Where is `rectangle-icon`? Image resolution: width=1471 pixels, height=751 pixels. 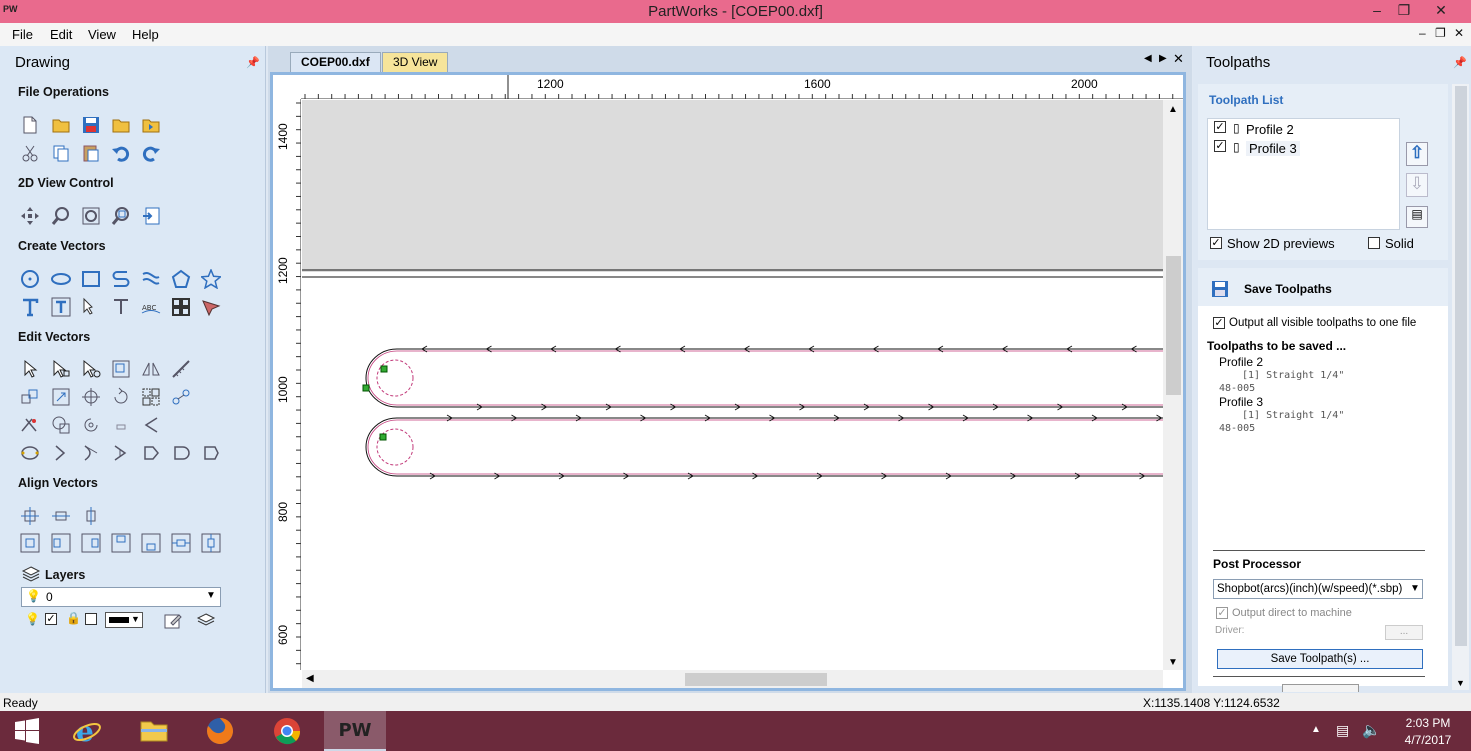
rectangle-icon is located at coordinates (91, 279).